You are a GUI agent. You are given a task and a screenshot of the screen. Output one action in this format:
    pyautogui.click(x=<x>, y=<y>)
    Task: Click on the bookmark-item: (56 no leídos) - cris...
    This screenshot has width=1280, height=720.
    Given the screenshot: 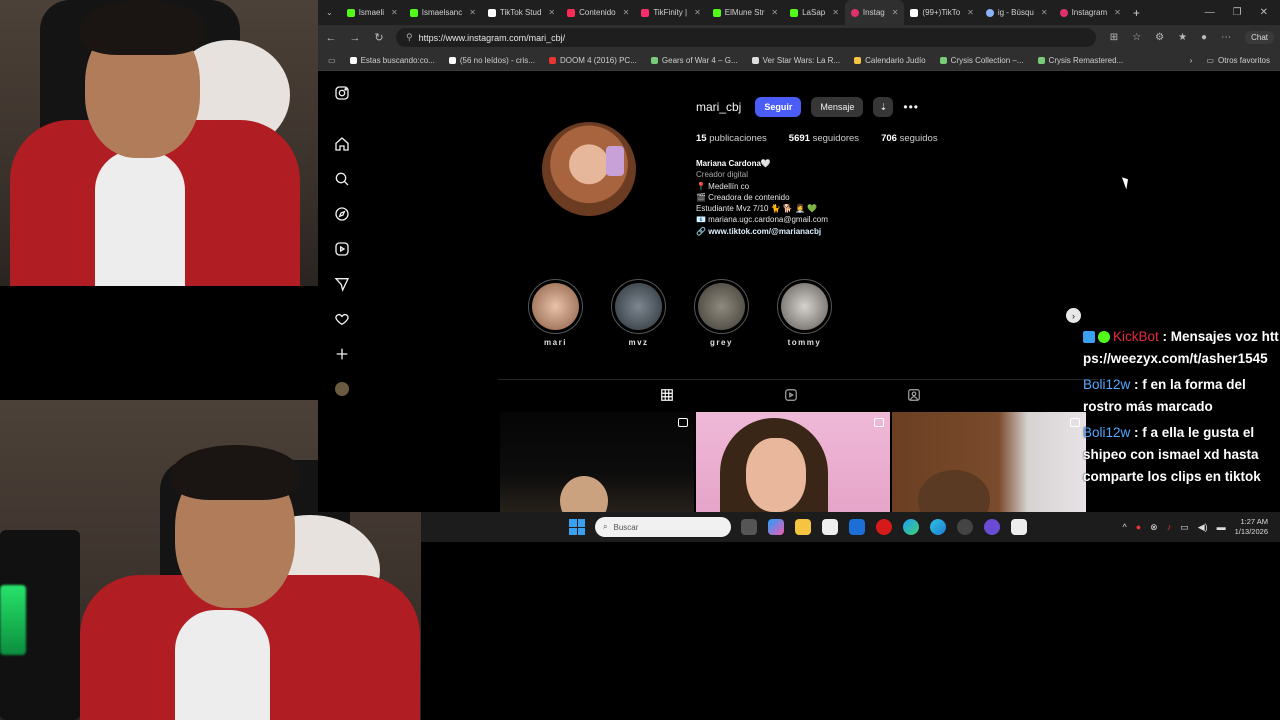 What is the action you would take?
    pyautogui.click(x=491, y=60)
    